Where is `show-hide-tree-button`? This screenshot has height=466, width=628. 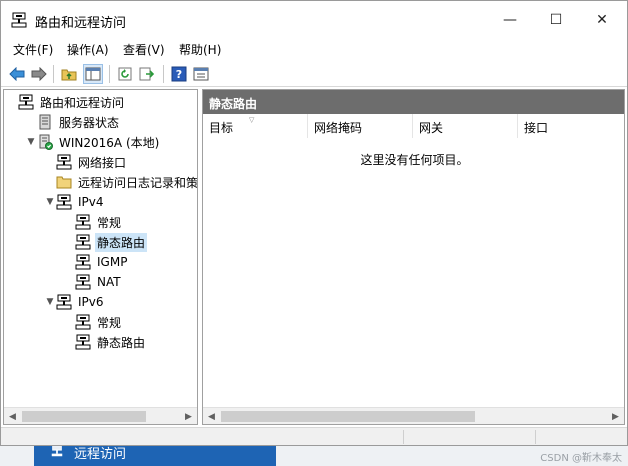 show-hide-tree-button is located at coordinates (93, 74).